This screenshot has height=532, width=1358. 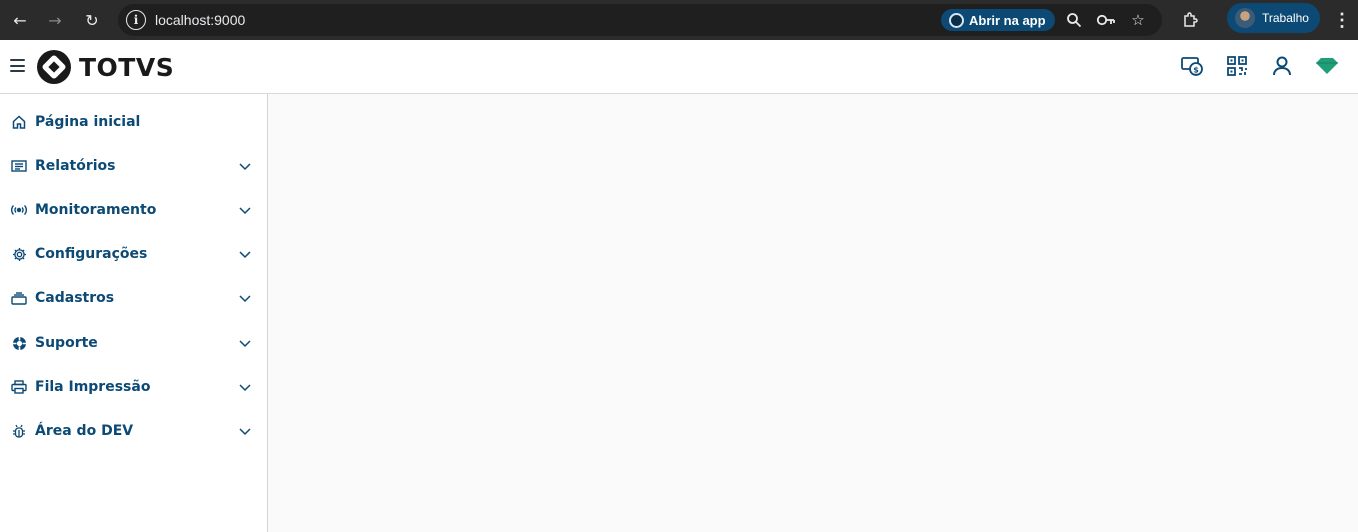 I want to click on brand: TOTVS, so click(x=105, y=67).